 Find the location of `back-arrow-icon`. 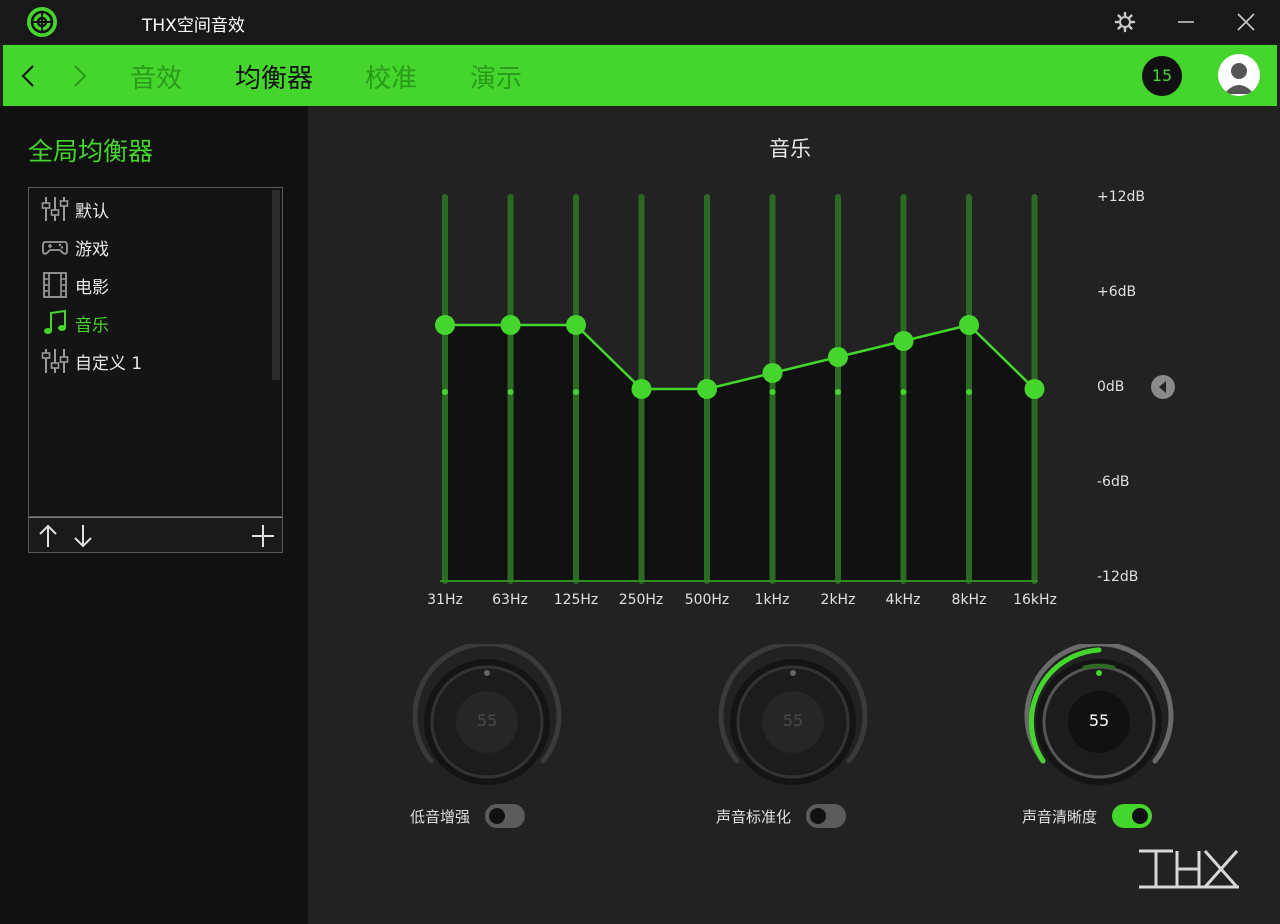

back-arrow-icon is located at coordinates (29, 76).